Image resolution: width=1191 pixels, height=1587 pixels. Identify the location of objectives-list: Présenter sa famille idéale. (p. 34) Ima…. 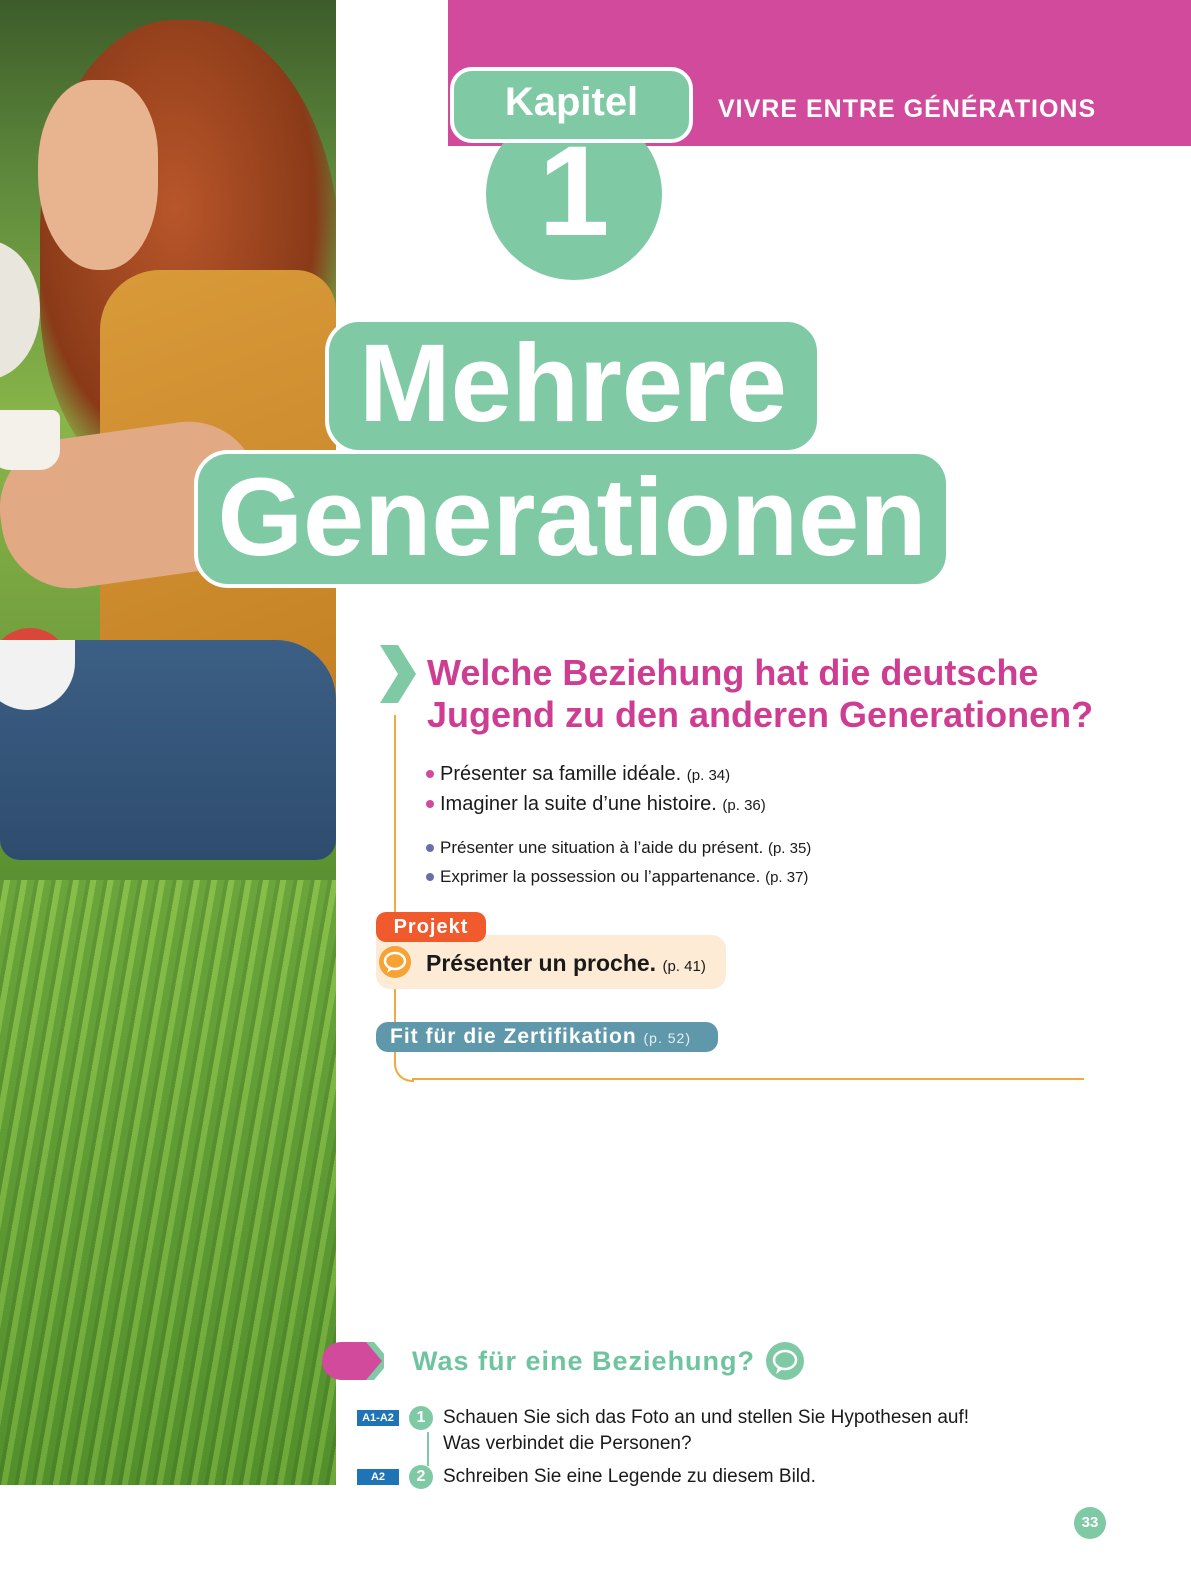
(596, 790).